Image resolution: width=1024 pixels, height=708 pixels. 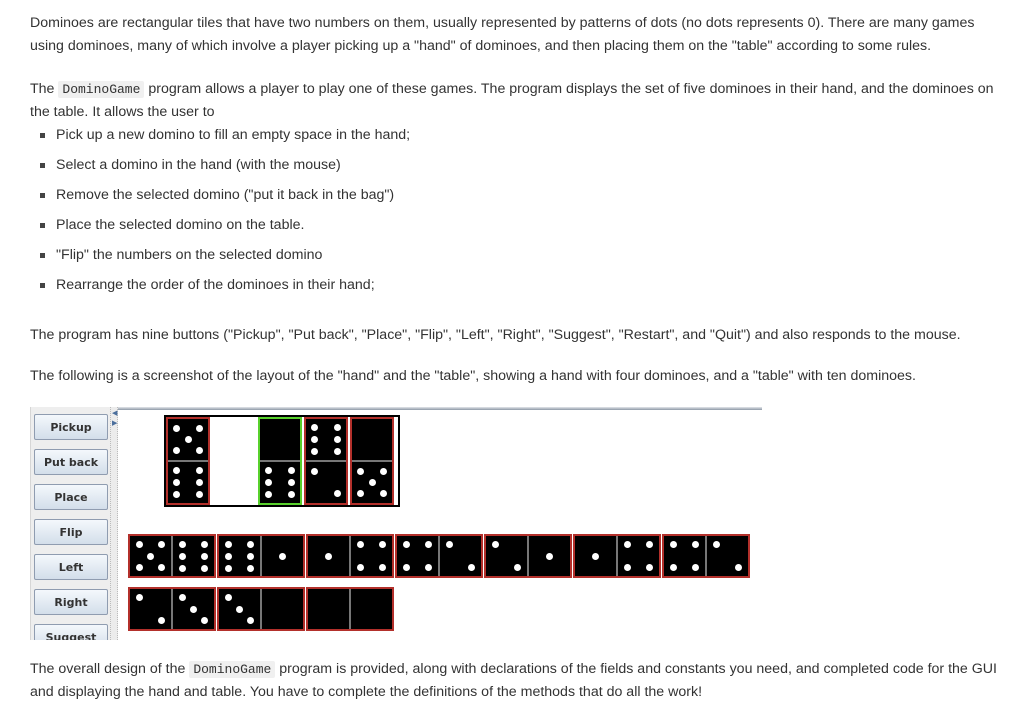 What do you see at coordinates (71, 427) in the screenshot?
I see `pickup-button: Pickup` at bounding box center [71, 427].